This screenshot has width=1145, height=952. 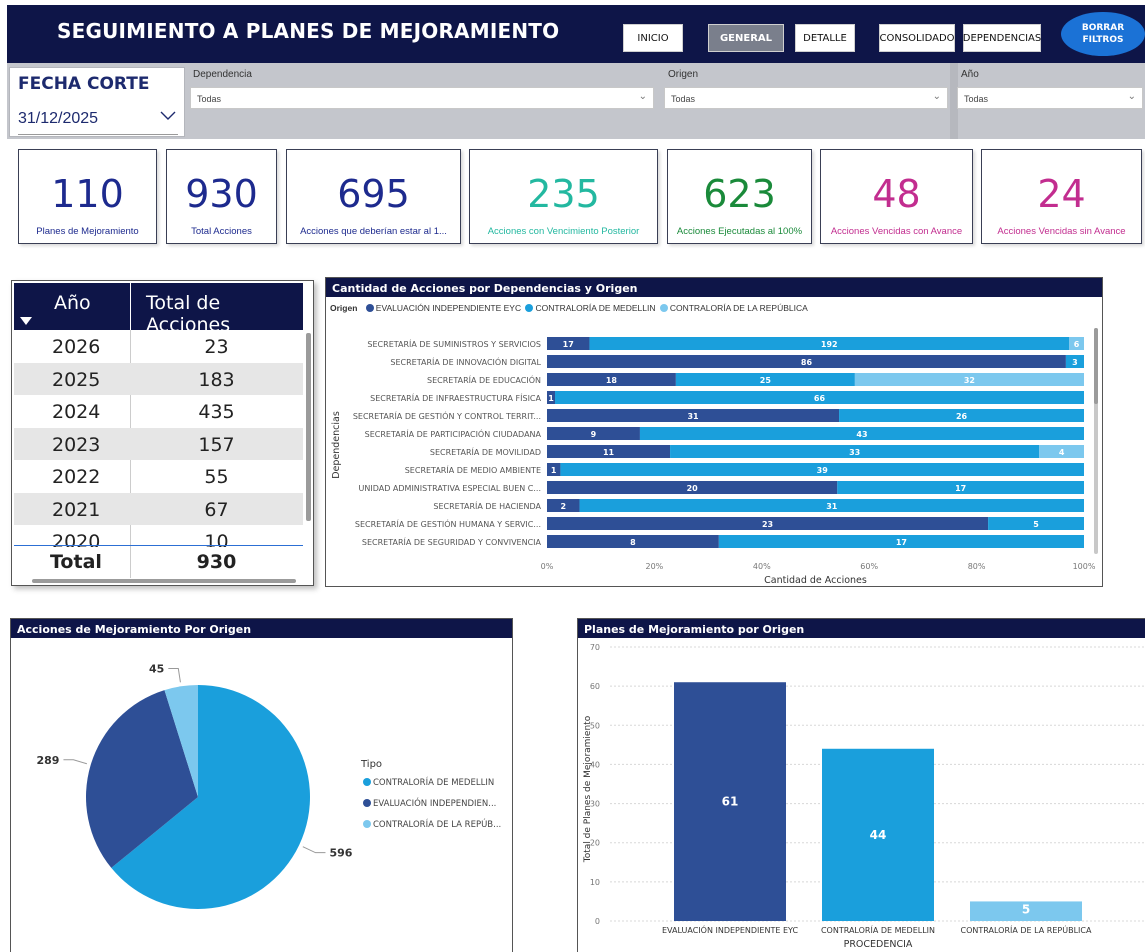 What do you see at coordinates (869, 566) in the screenshot?
I see `x-tick-label: 60%` at bounding box center [869, 566].